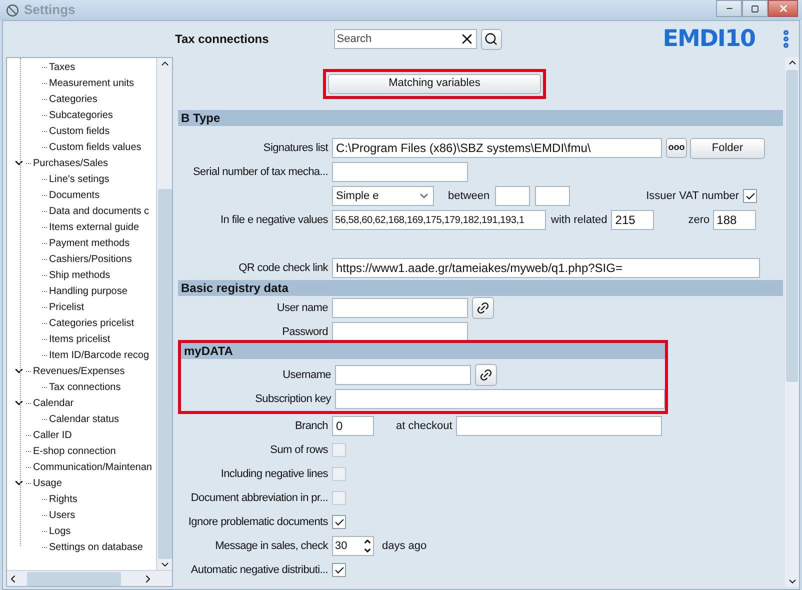  What do you see at coordinates (12, 10) in the screenshot?
I see `app-icon` at bounding box center [12, 10].